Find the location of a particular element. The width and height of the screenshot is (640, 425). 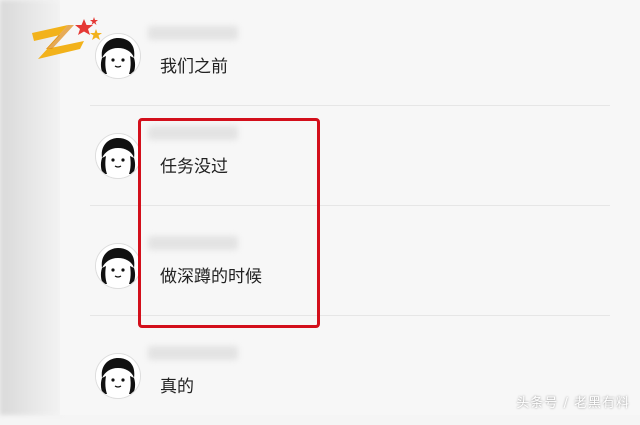

message-text: 真的 is located at coordinates (177, 387).